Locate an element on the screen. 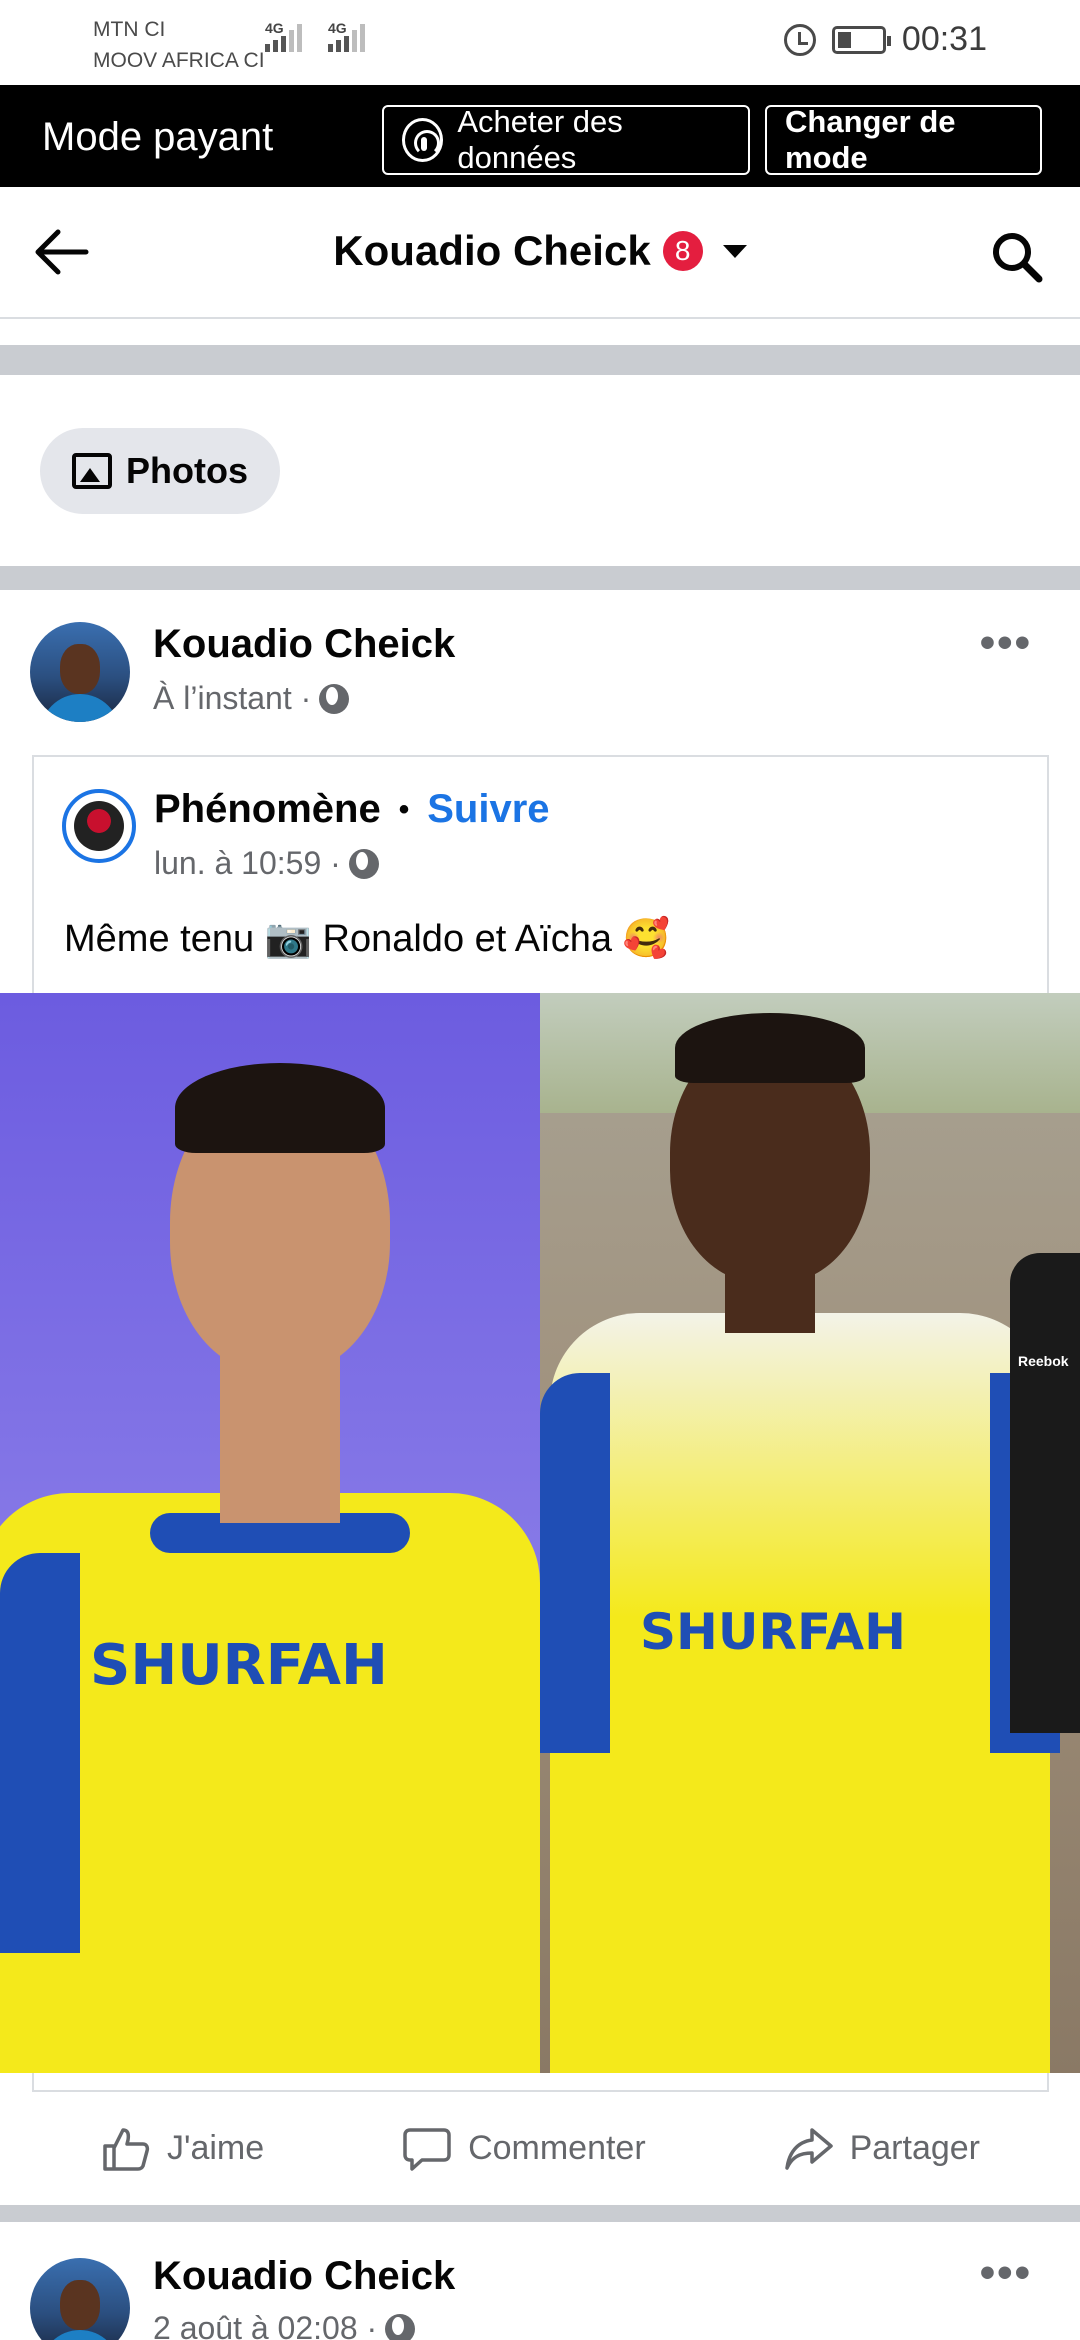 The height and width of the screenshot is (2340, 1080). shared-author: Phénomène is located at coordinates (267, 809).